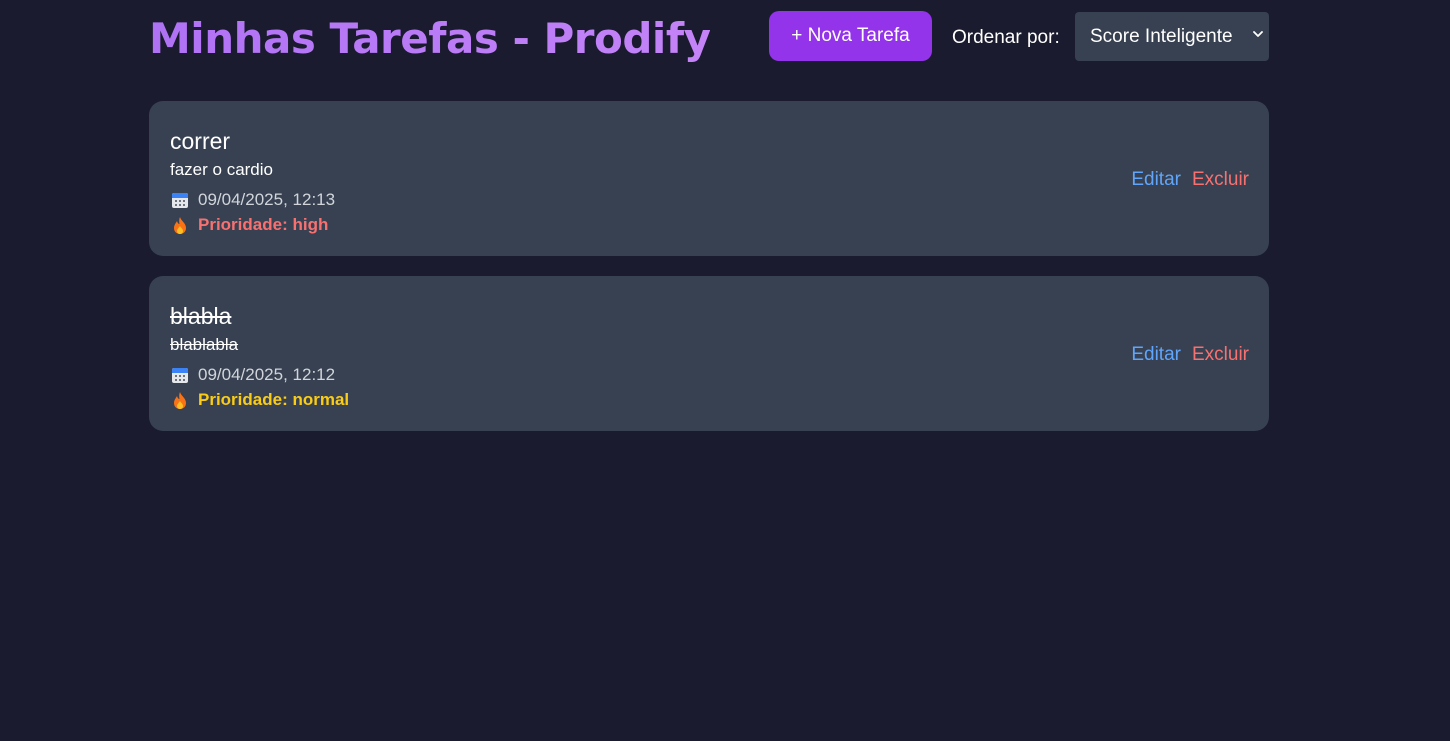 The width and height of the screenshot is (1450, 741). Describe the element at coordinates (221, 169) in the screenshot. I see `task-description: fazer o cardio` at that location.